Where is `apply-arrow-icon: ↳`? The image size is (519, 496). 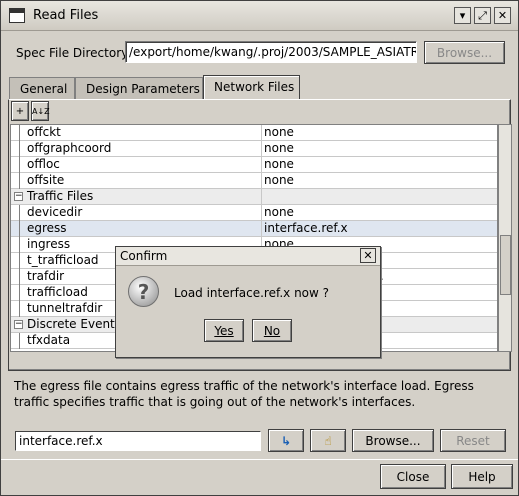 apply-arrow-icon: ↳ is located at coordinates (286, 440).